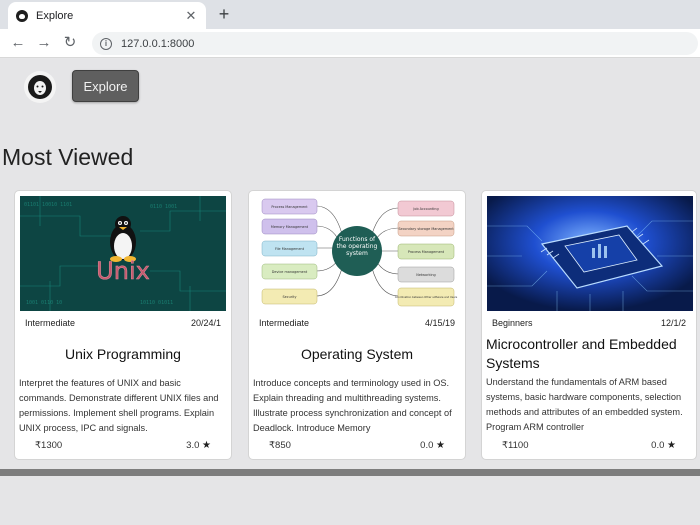  What do you see at coordinates (224, 14) in the screenshot?
I see `new-tab-button: +` at bounding box center [224, 14].